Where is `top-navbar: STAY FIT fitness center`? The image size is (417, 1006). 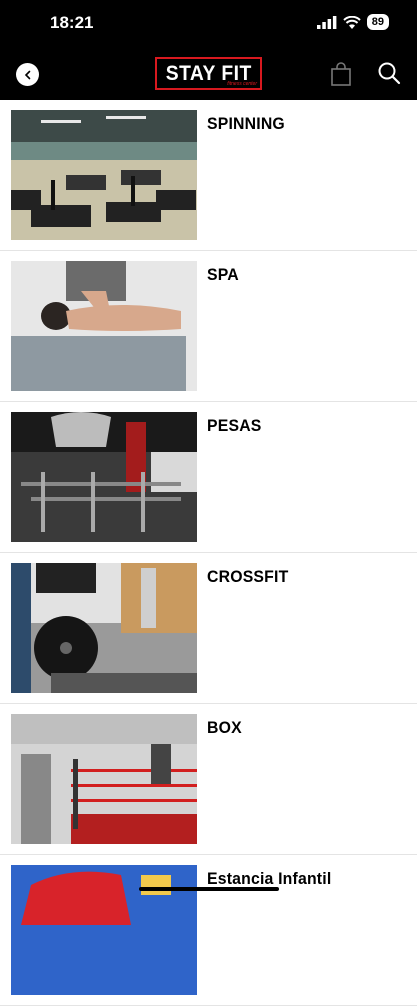 top-navbar: STAY FIT fitness center is located at coordinates (208, 74).